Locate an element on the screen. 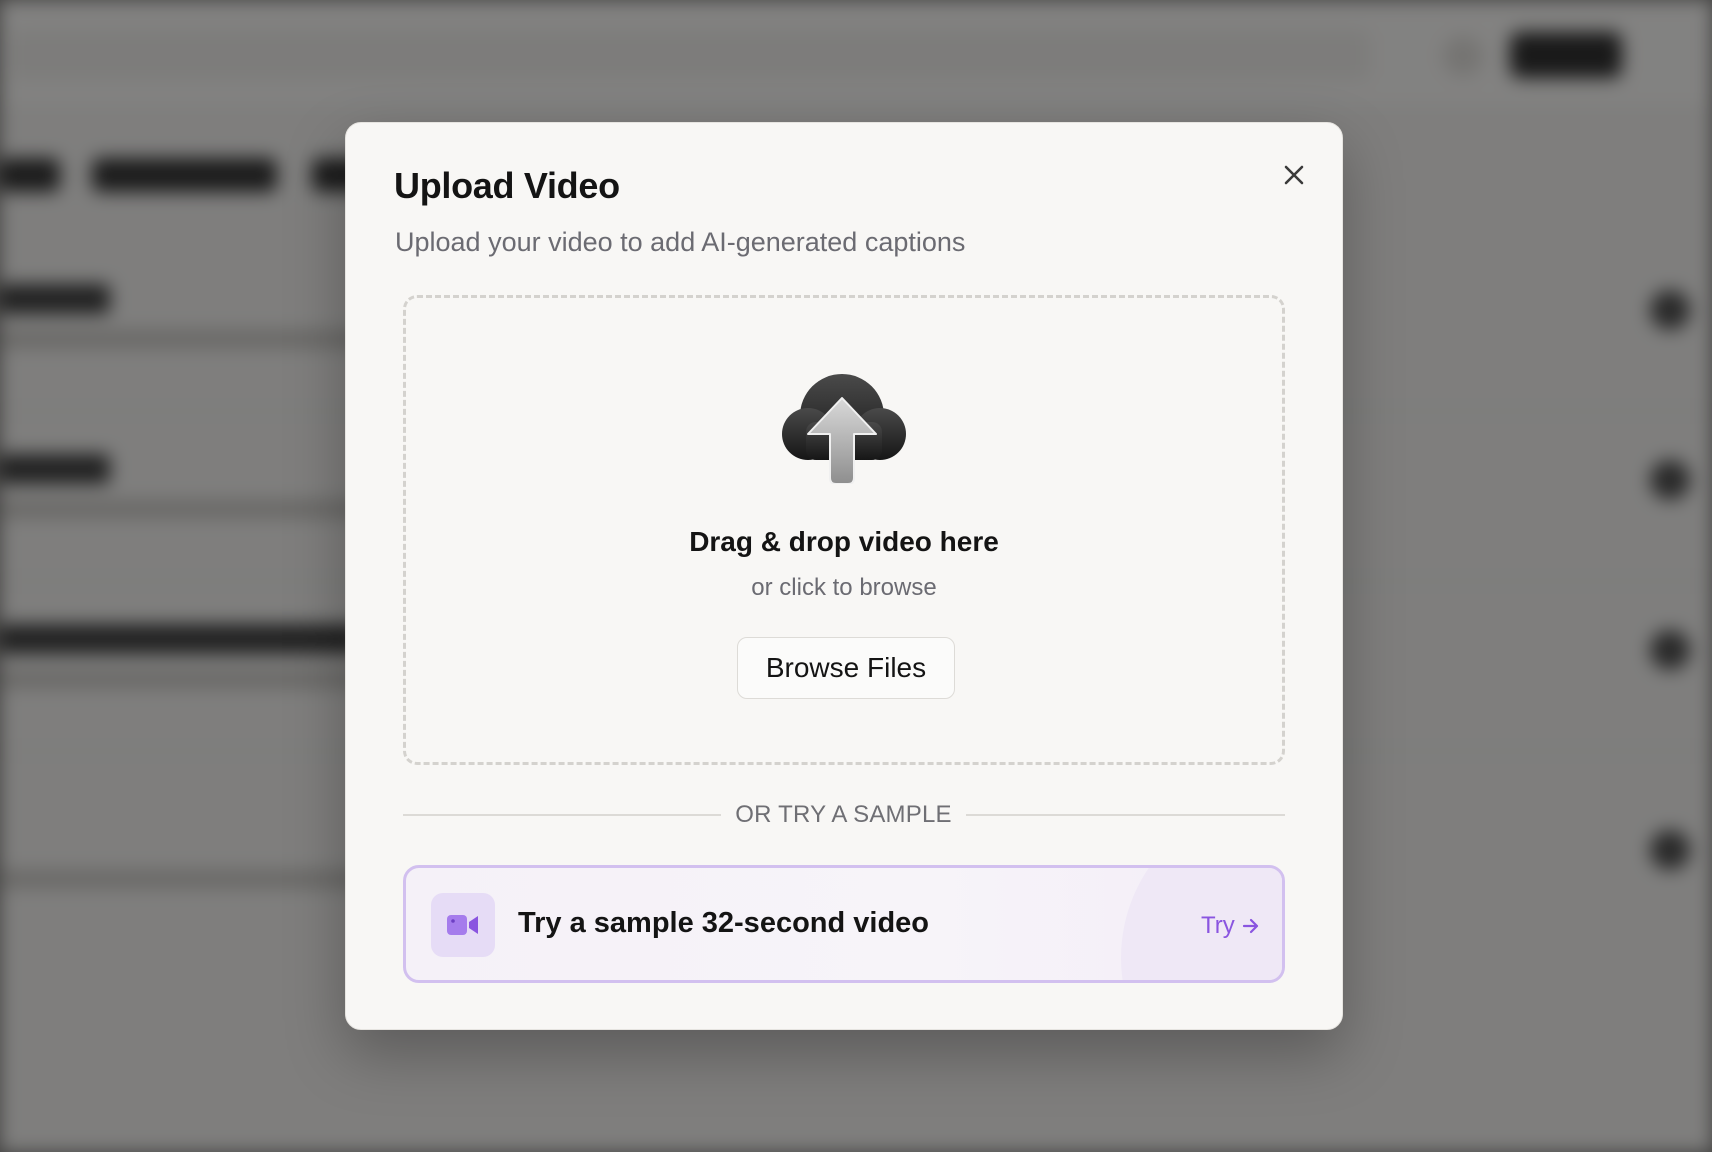 The image size is (1712, 1152). close-button is located at coordinates (1294, 175).